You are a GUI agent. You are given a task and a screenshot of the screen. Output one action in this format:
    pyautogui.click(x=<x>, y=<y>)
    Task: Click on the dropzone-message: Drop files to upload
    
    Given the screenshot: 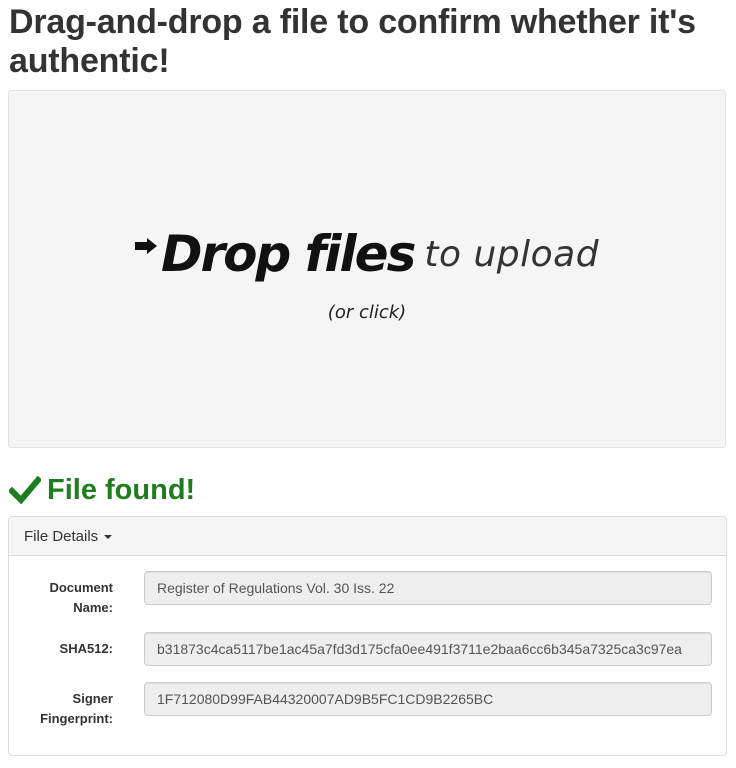 What is the action you would take?
    pyautogui.click(x=367, y=254)
    